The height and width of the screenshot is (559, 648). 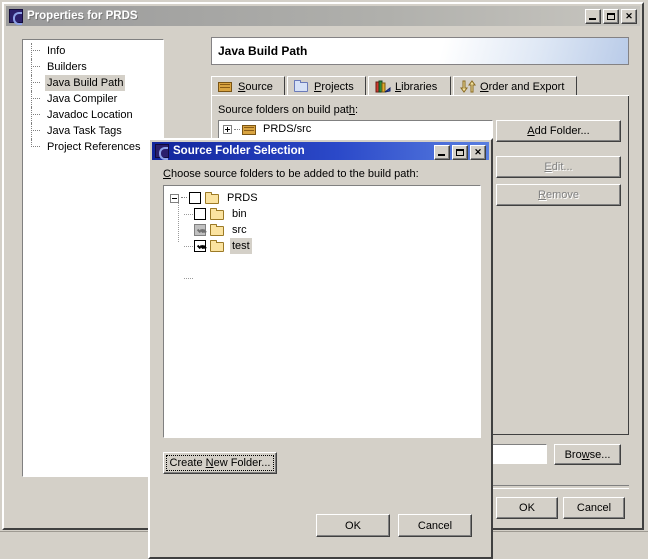 What do you see at coordinates (320, 151) in the screenshot?
I see `dialog-titlebar: Source Folder Selection ✕` at bounding box center [320, 151].